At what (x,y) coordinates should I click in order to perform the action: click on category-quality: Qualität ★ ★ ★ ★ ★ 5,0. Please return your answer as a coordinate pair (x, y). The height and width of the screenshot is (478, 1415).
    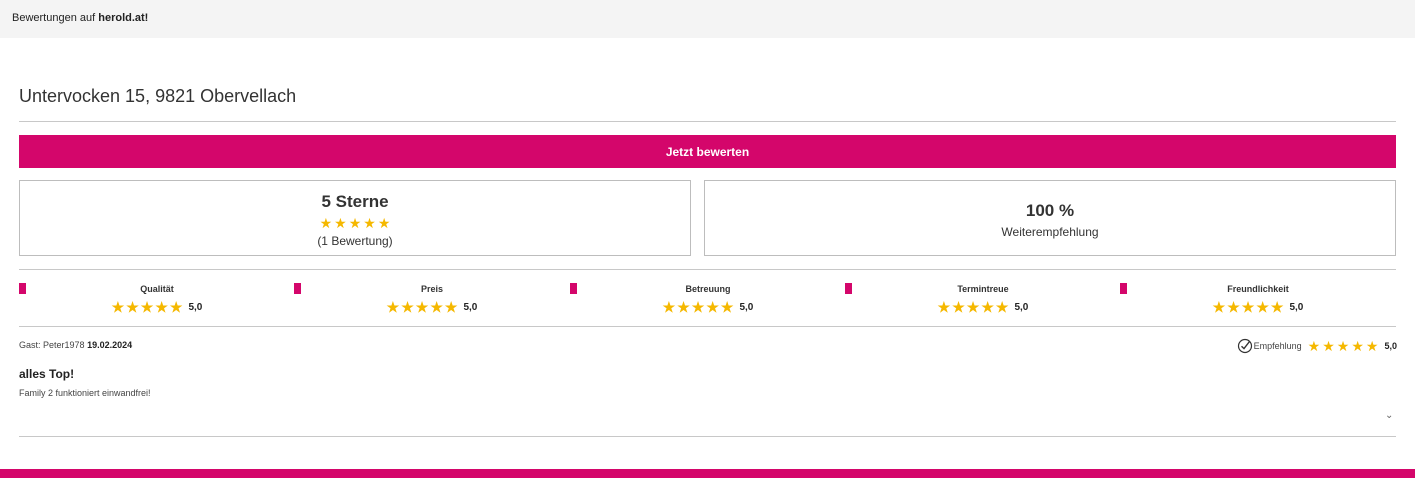
    Looking at the image, I should click on (157, 299).